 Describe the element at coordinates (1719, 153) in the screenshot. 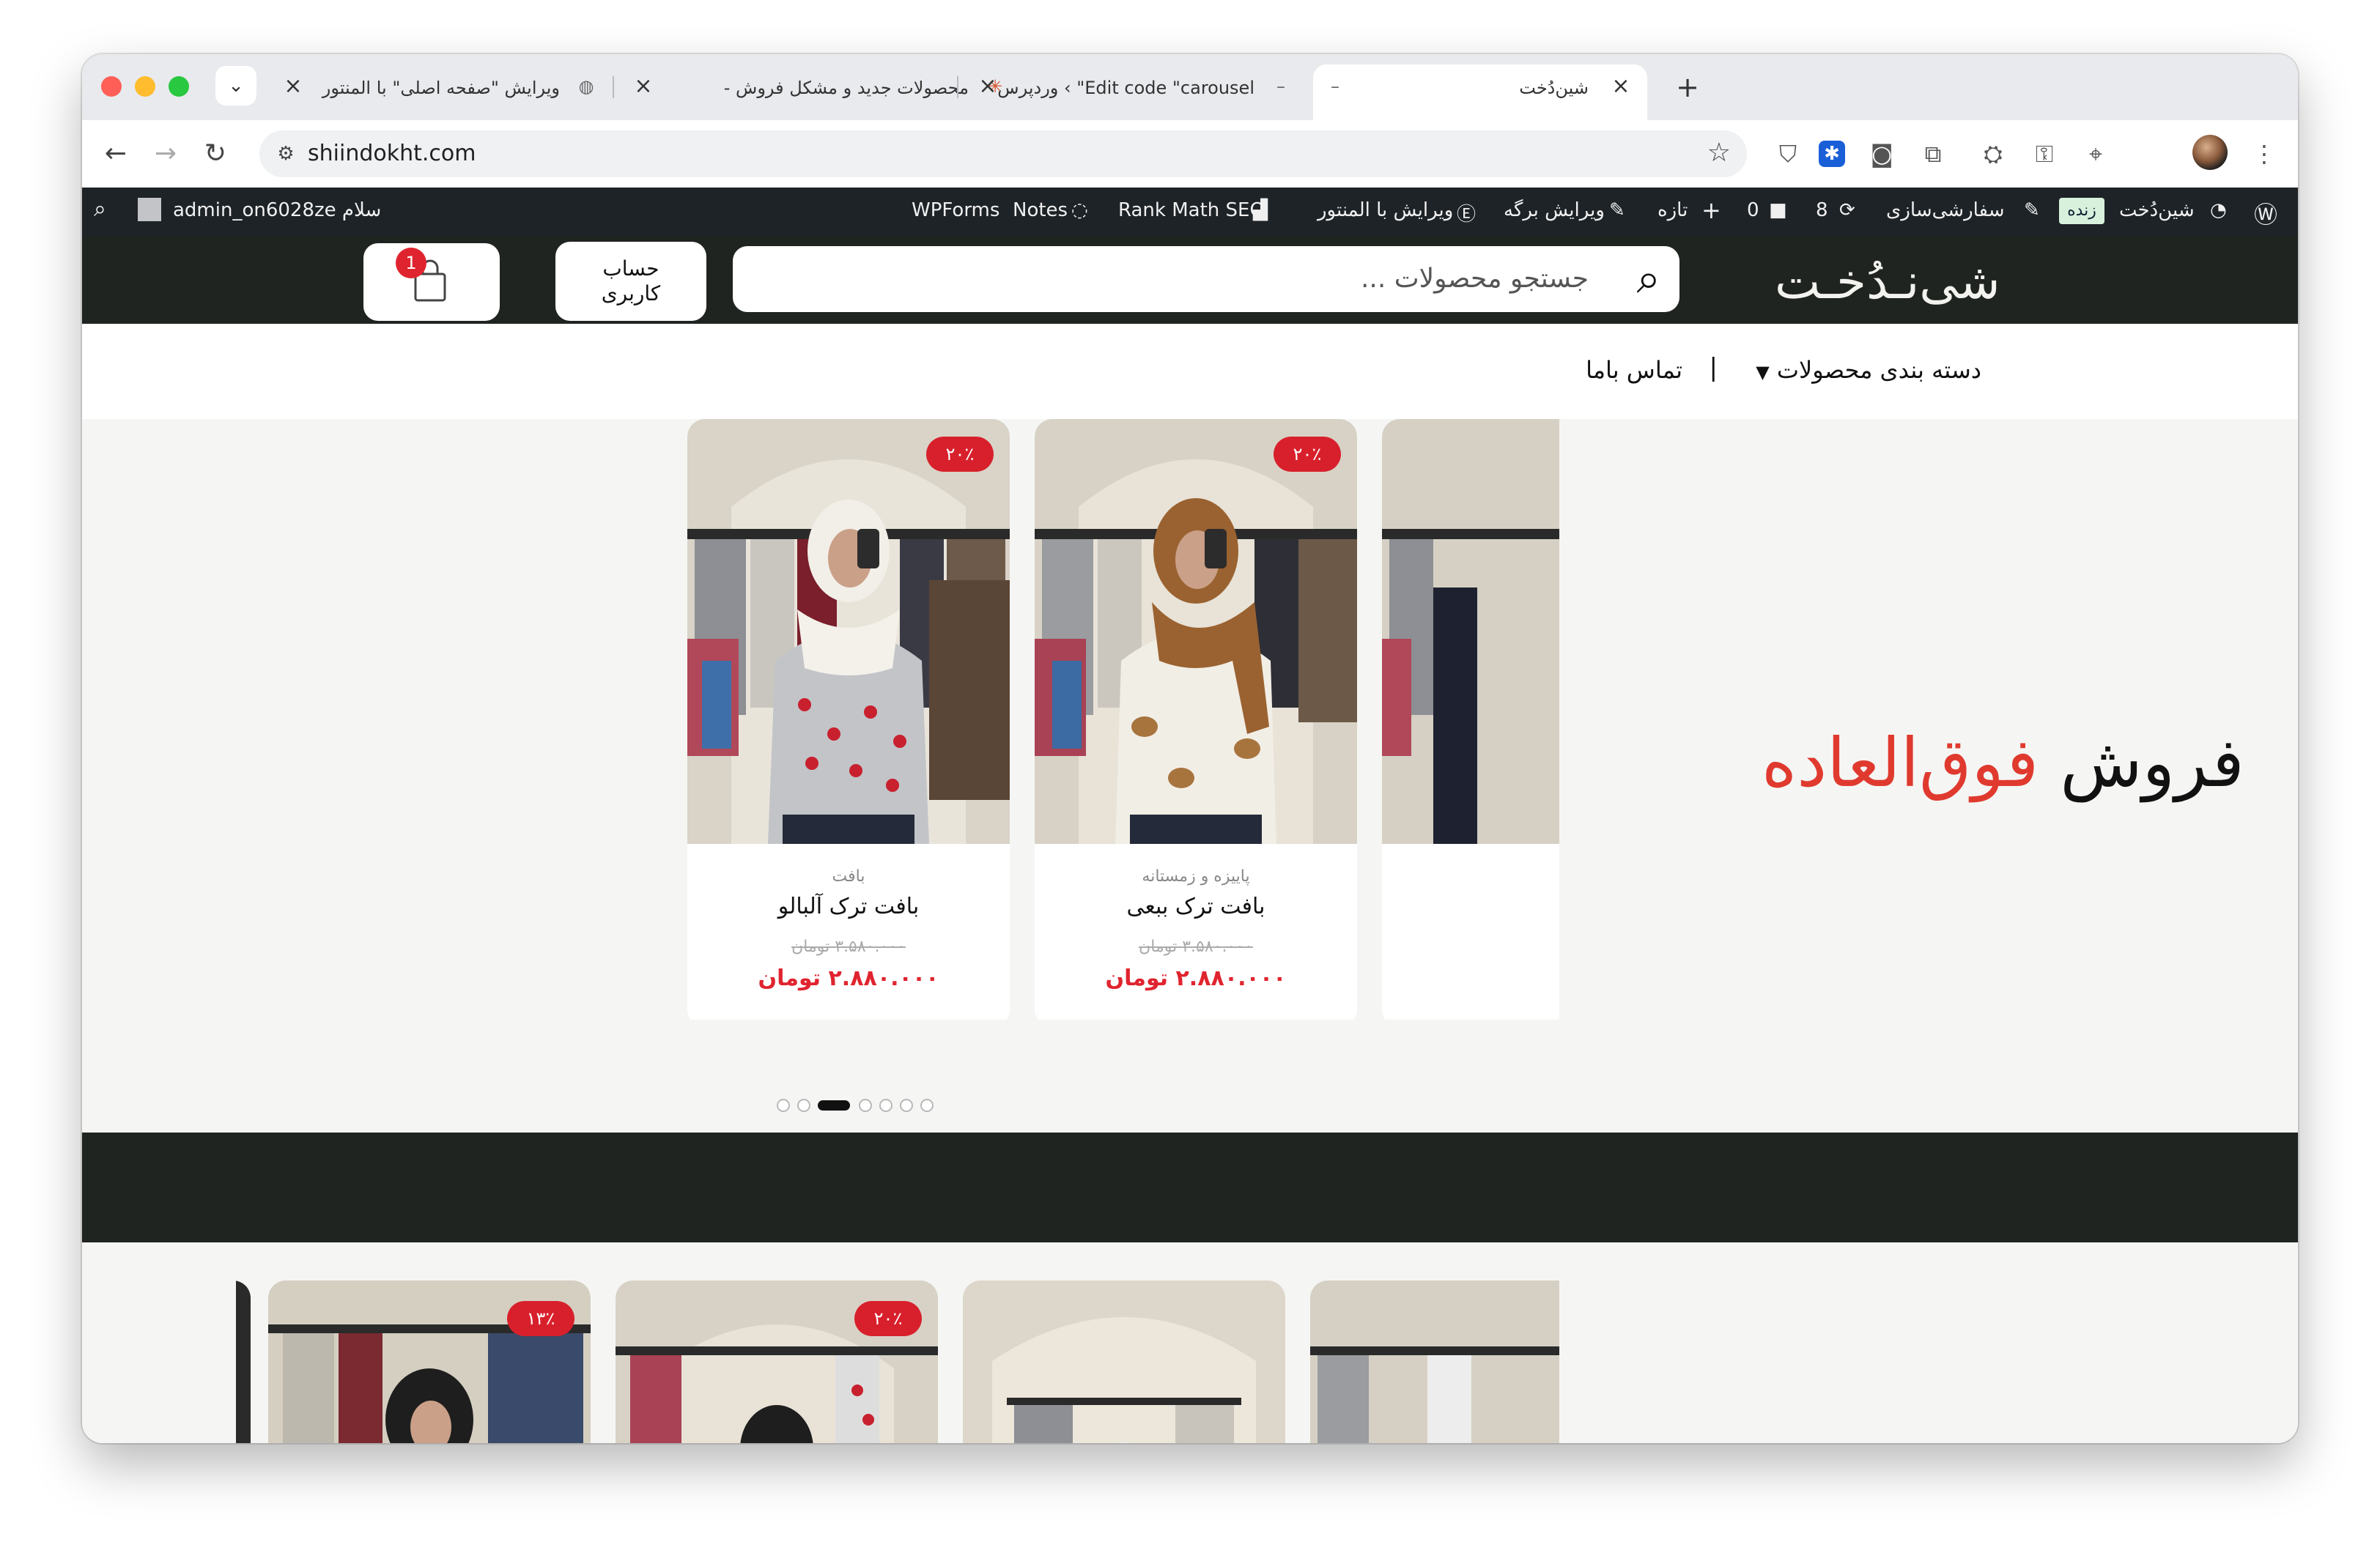

I see `bookmark-star-icon: ☆` at that location.